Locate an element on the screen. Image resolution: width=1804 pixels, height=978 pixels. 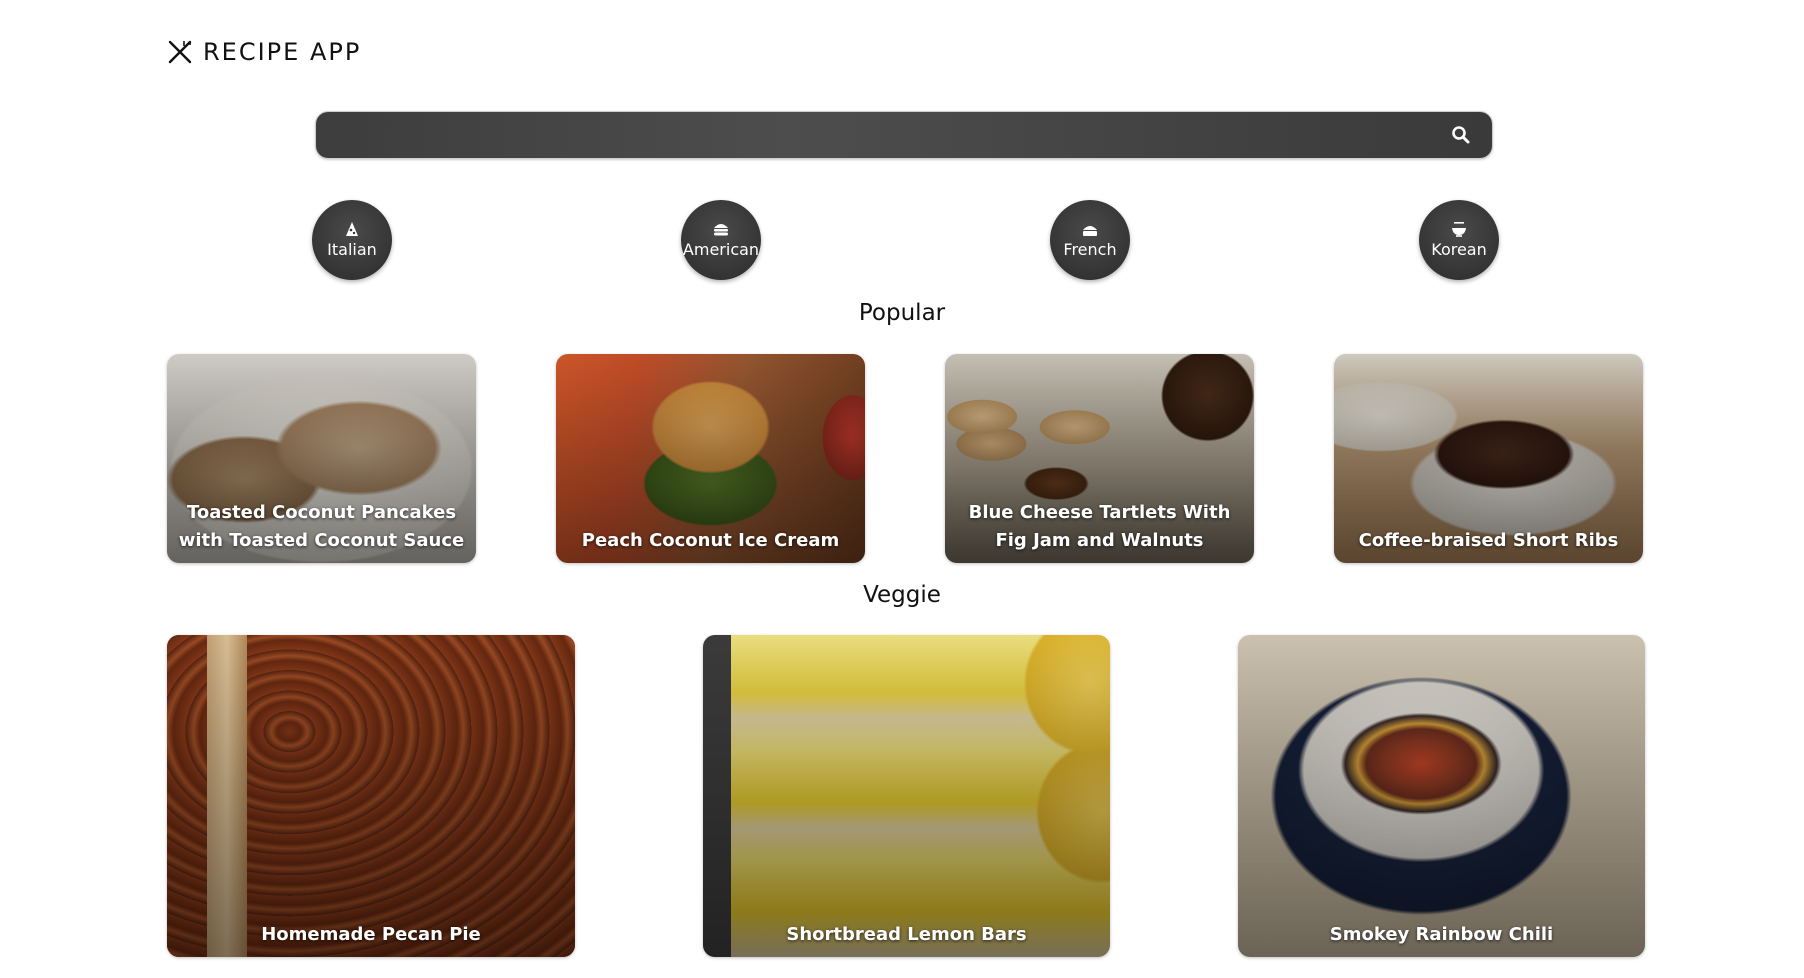
recipe-title: Homemade Pecan Pie is located at coordinates (371, 934).